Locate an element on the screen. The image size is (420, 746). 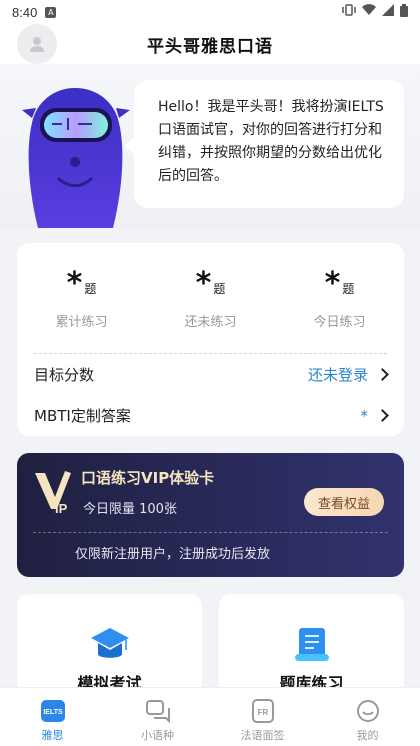
fr-card-icon: FR is located at coordinates (263, 711).